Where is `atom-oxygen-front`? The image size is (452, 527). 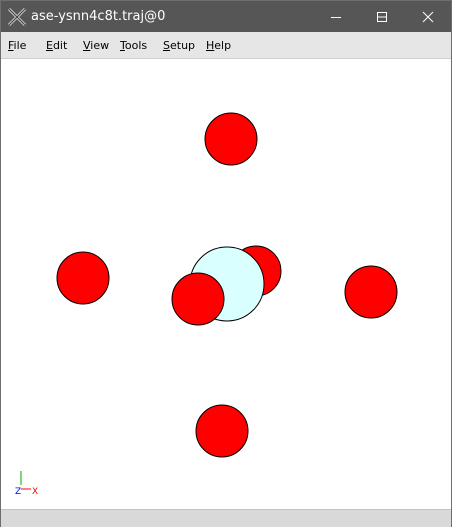 atom-oxygen-front is located at coordinates (198, 299).